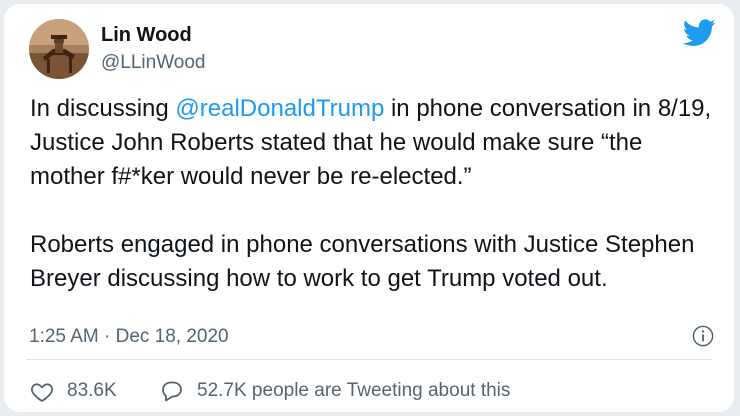 This screenshot has width=740, height=416. Describe the element at coordinates (42, 392) in the screenshot. I see `heart-icon` at that location.